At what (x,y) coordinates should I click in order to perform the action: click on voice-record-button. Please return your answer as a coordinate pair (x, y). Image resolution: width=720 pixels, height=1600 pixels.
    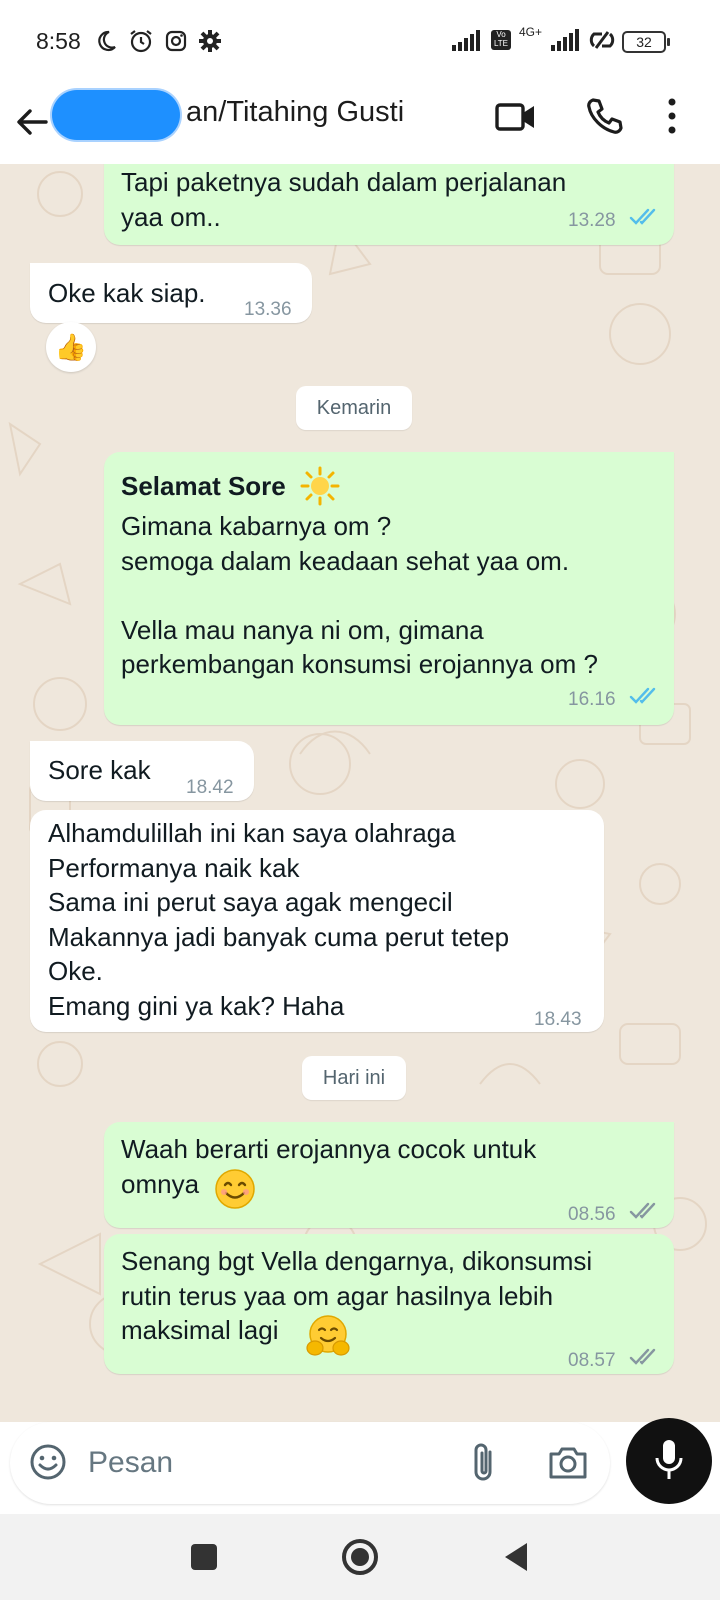
    Looking at the image, I should click on (669, 1461).